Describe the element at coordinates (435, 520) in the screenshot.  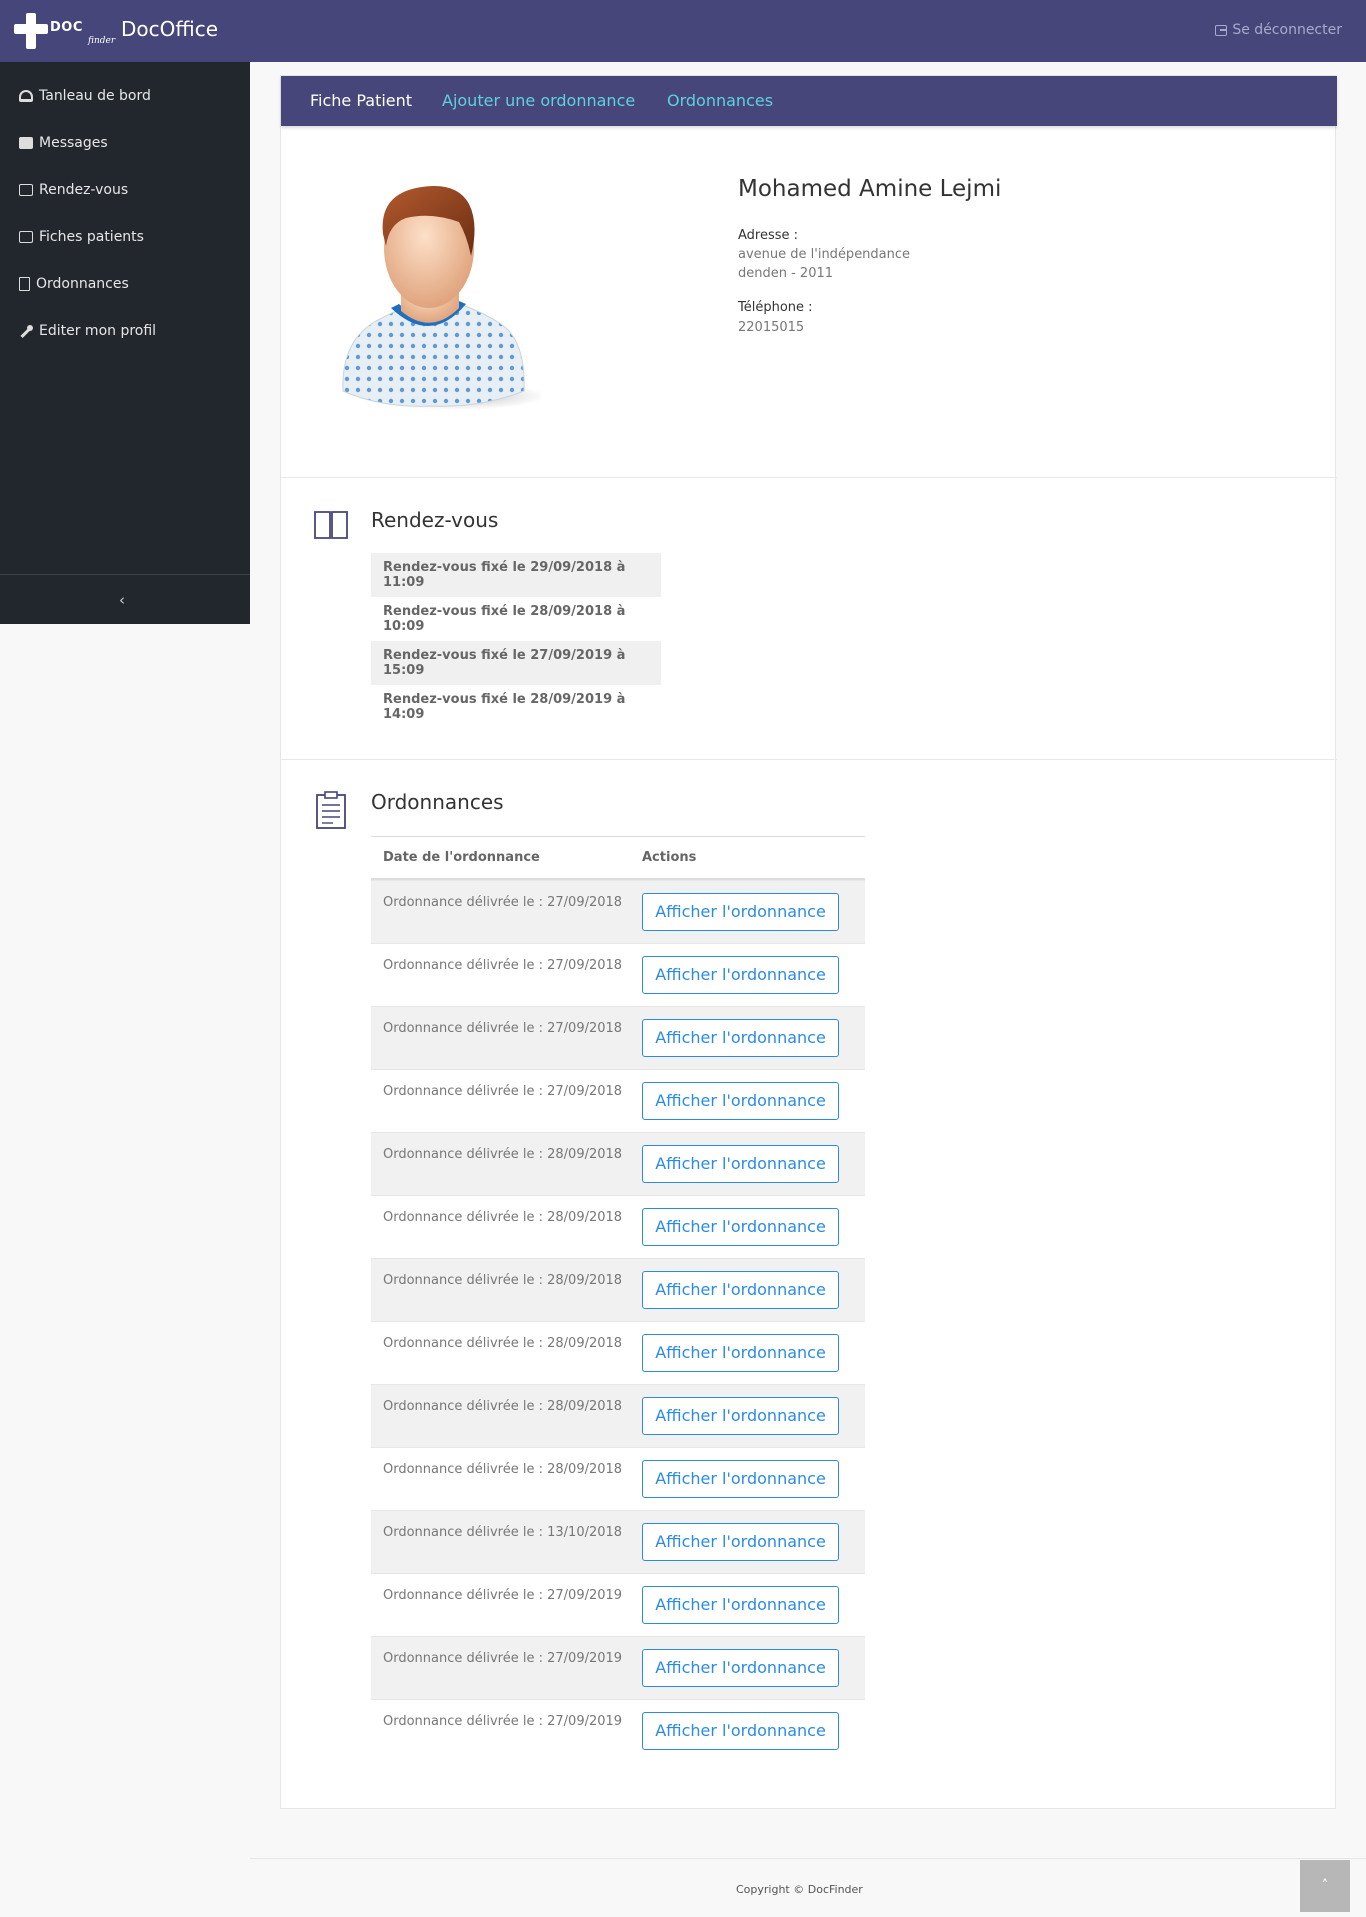
I see `appointments-title: Rendez-vous` at that location.